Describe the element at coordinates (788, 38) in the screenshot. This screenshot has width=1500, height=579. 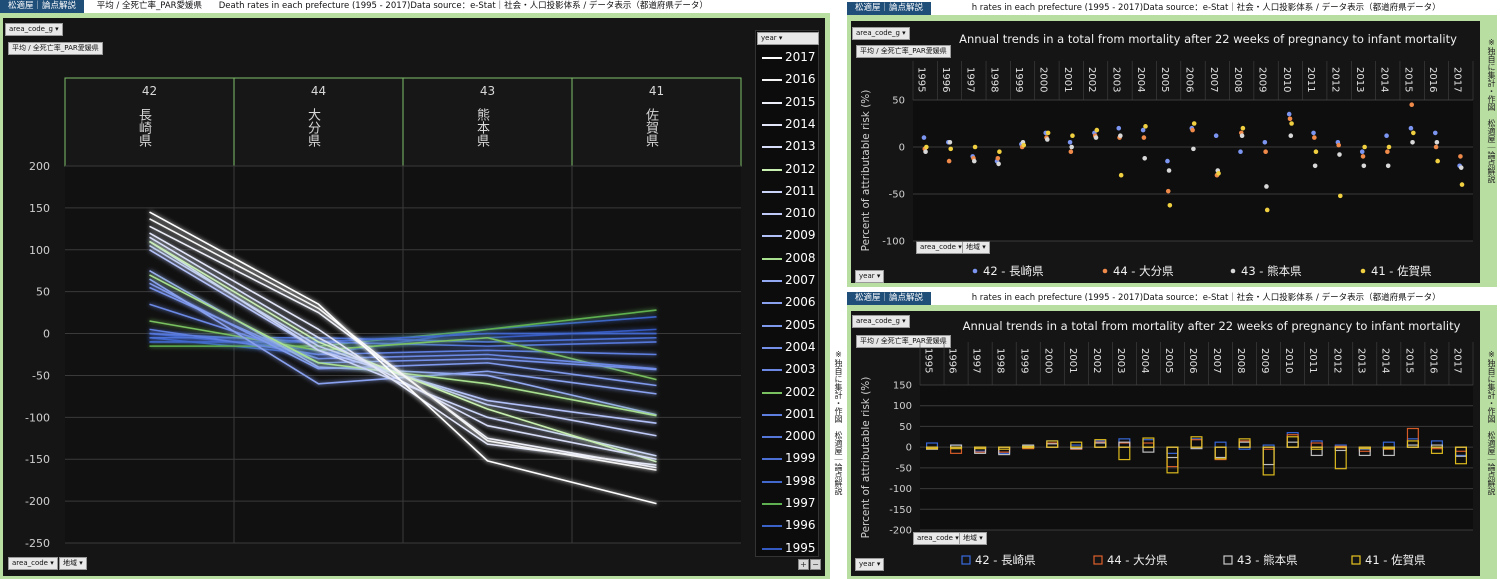
I see `year-filter-chip: year ▾` at that location.